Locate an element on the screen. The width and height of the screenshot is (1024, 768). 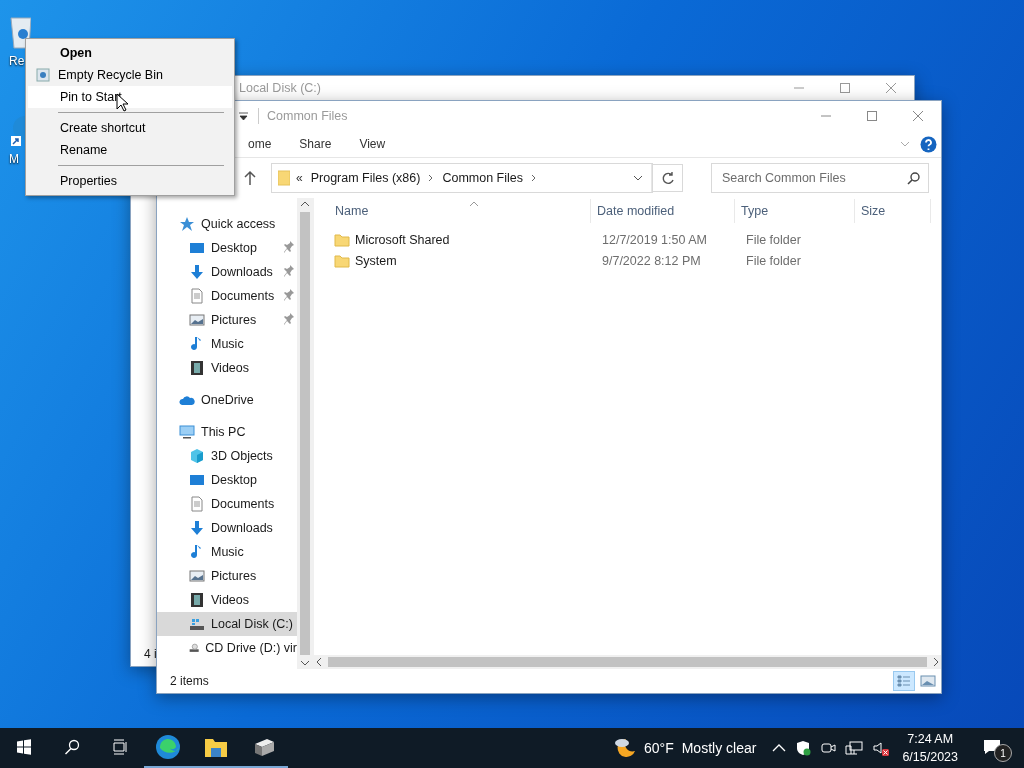
menu-item-label: Create shortcut is located at coordinates (102, 128).